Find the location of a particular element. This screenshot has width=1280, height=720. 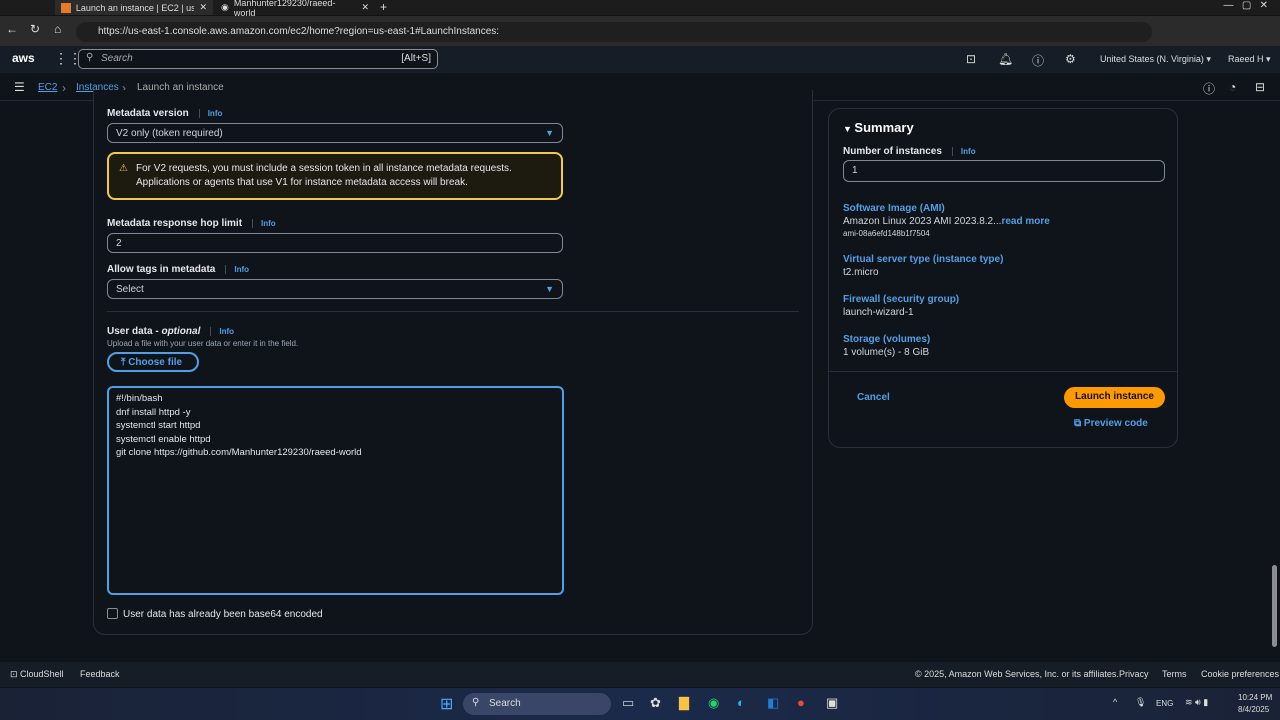

cloudshell-button: ⊡ CloudShell is located at coordinates (37, 674).